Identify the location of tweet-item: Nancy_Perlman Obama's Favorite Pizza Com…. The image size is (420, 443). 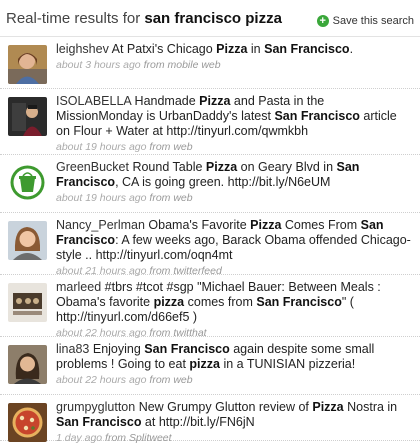
(210, 245).